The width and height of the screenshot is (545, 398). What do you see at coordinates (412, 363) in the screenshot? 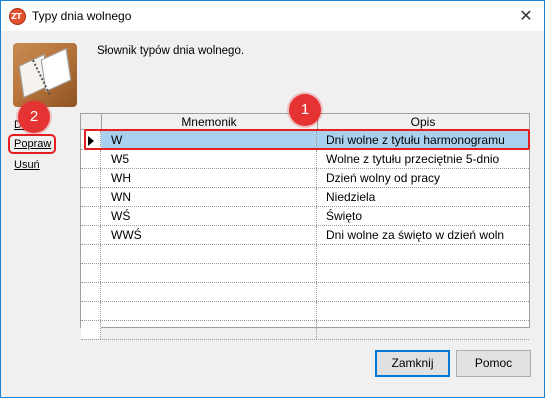
I see `close-button: Zamknij` at bounding box center [412, 363].